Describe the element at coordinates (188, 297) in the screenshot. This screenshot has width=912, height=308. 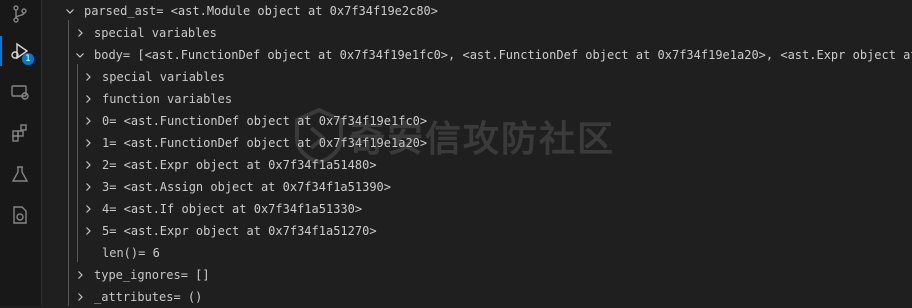
I see `variable-value: = ()` at that location.